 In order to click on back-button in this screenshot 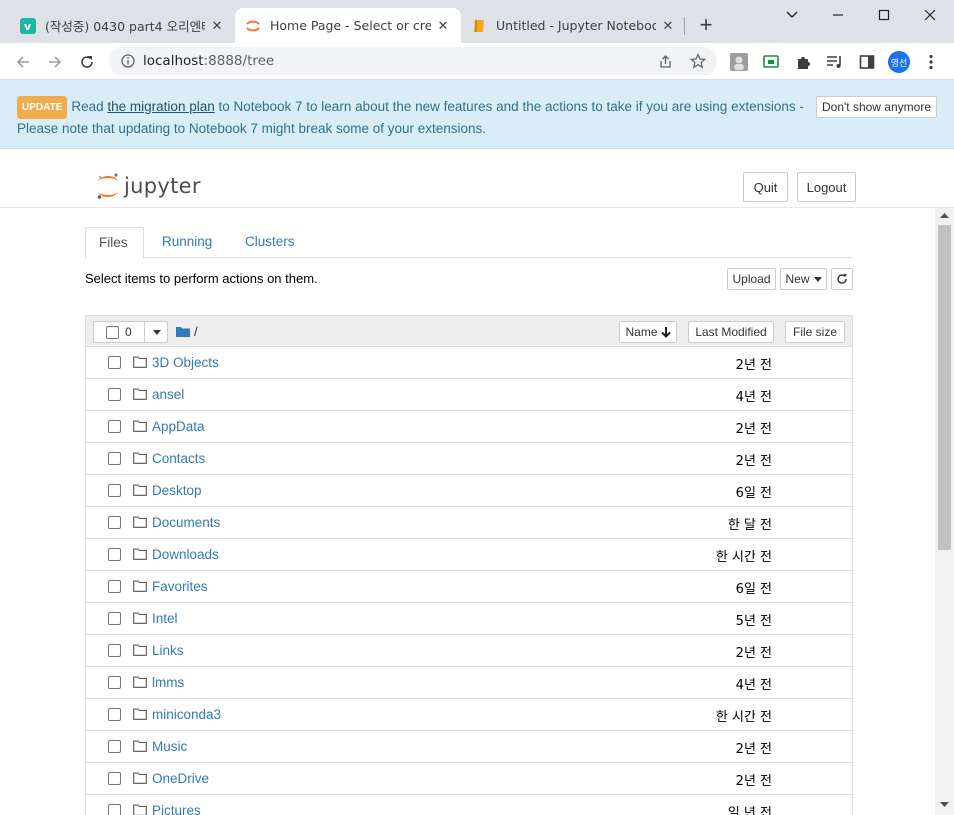, I will do `click(23, 62)`.